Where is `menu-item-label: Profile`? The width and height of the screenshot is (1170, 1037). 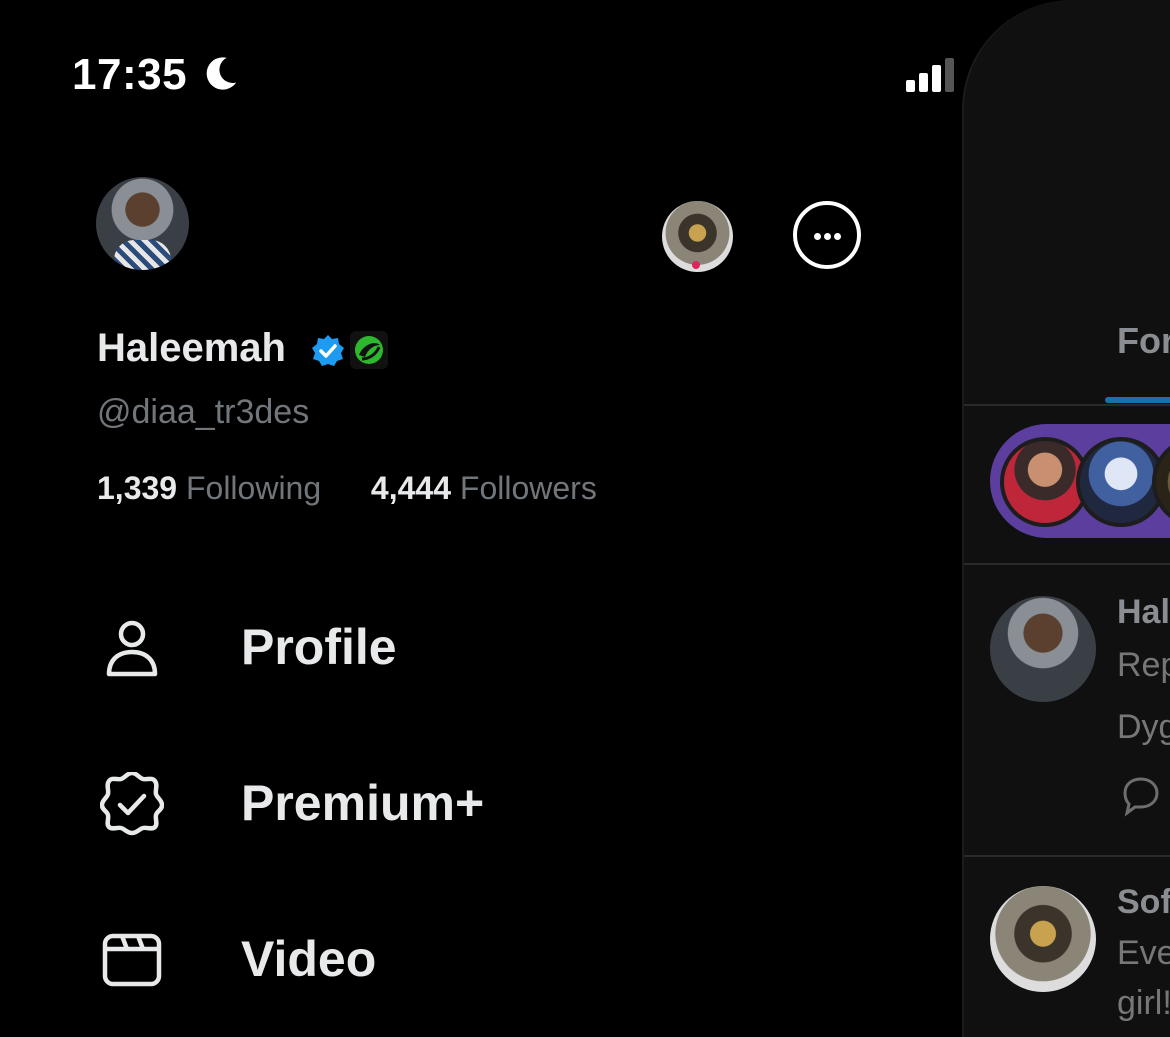
menu-item-label: Profile is located at coordinates (319, 647).